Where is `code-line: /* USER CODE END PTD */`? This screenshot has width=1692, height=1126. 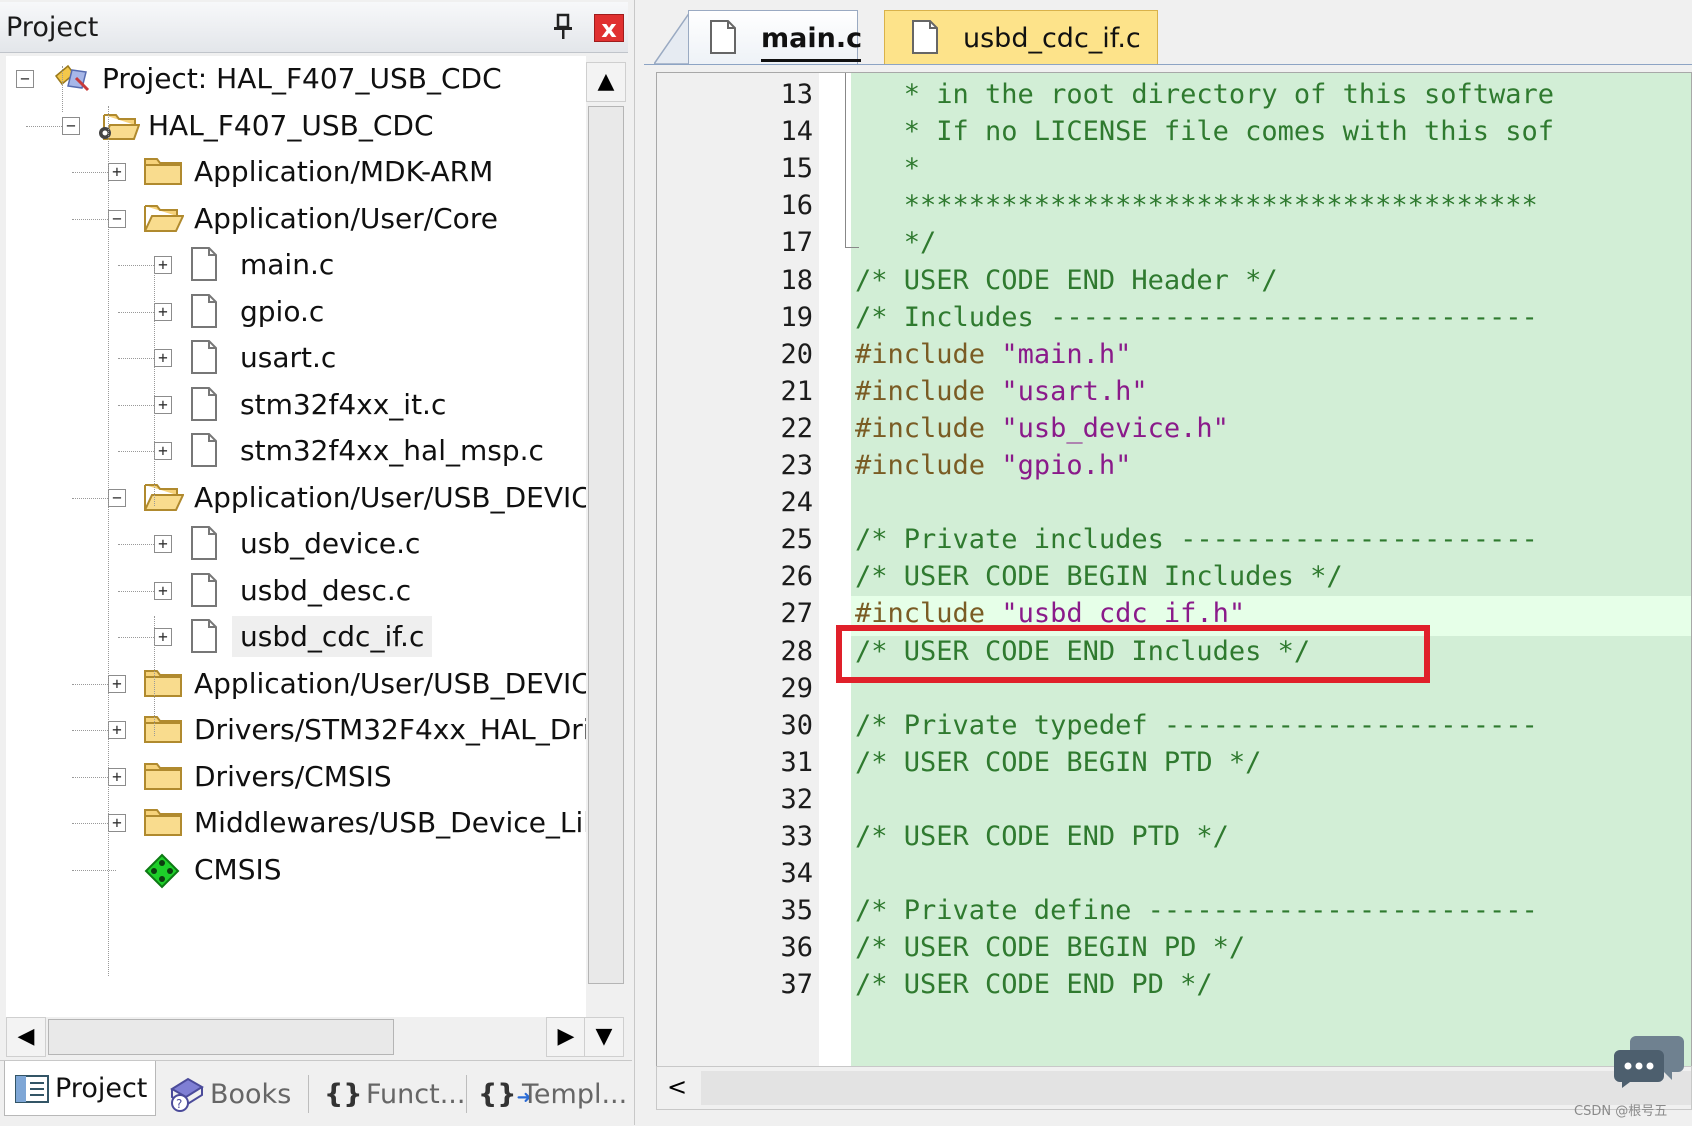
code-line: /* USER CODE END PTD */ is located at coordinates (1042, 836).